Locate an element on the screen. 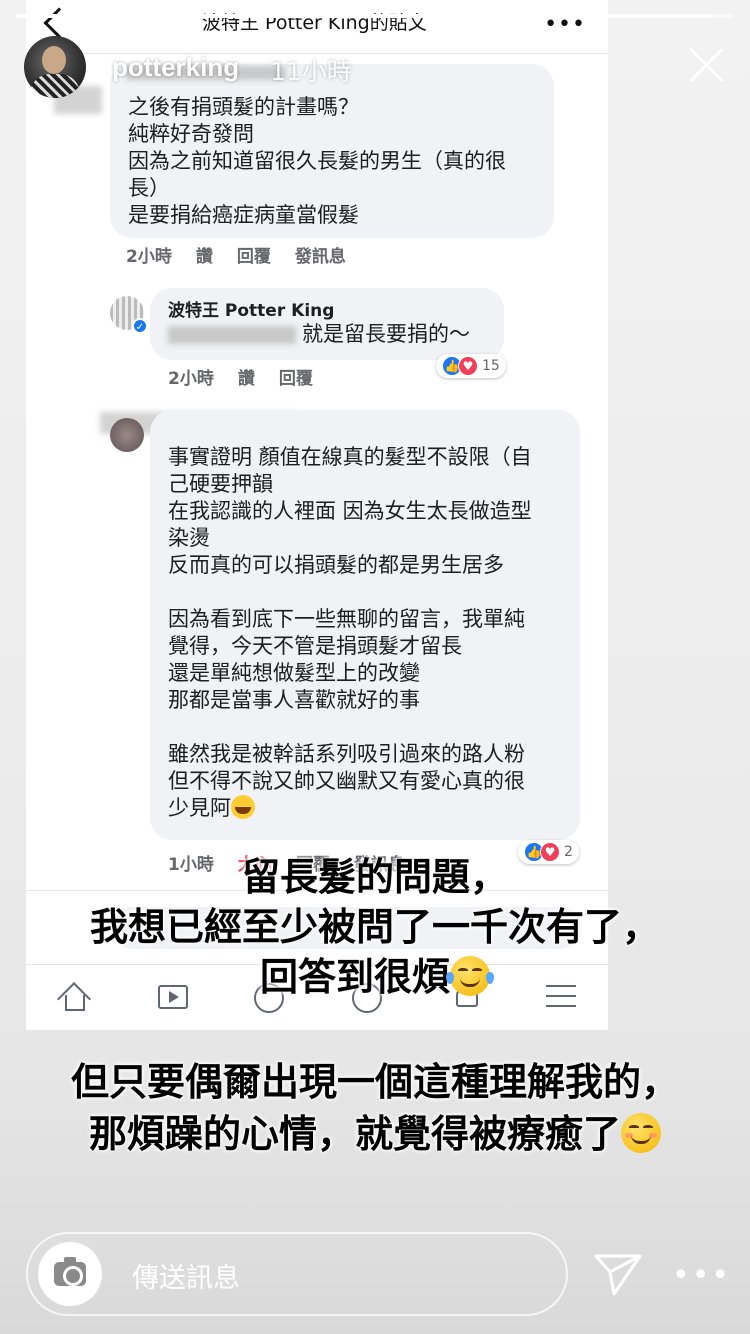  smiling-blush-emoji-icon is located at coordinates (641, 1133).